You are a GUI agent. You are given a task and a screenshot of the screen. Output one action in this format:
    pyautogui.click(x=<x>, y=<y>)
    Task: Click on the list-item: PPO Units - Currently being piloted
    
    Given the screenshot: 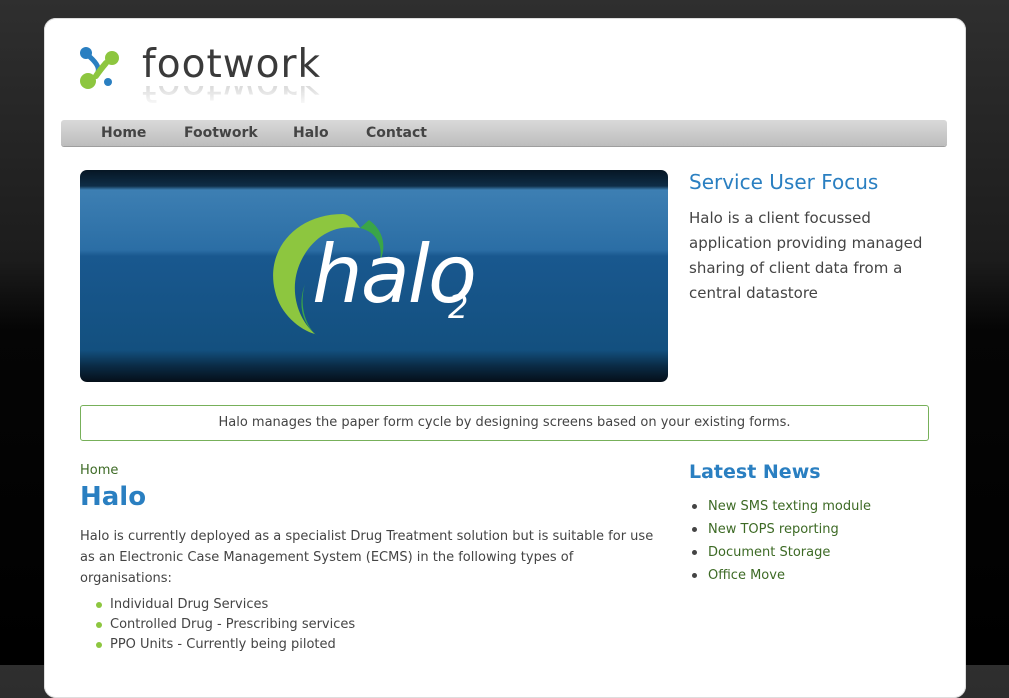 What is the action you would take?
    pyautogui.click(x=225, y=645)
    